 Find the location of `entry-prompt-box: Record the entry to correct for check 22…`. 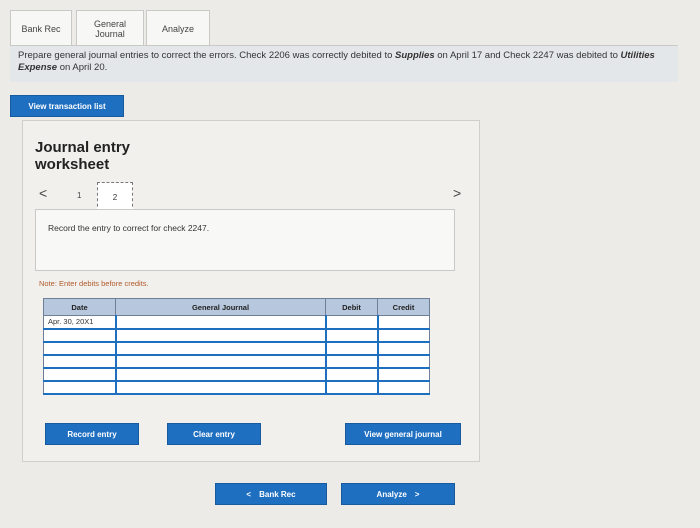

entry-prompt-box: Record the entry to correct for check 22… is located at coordinates (245, 240).